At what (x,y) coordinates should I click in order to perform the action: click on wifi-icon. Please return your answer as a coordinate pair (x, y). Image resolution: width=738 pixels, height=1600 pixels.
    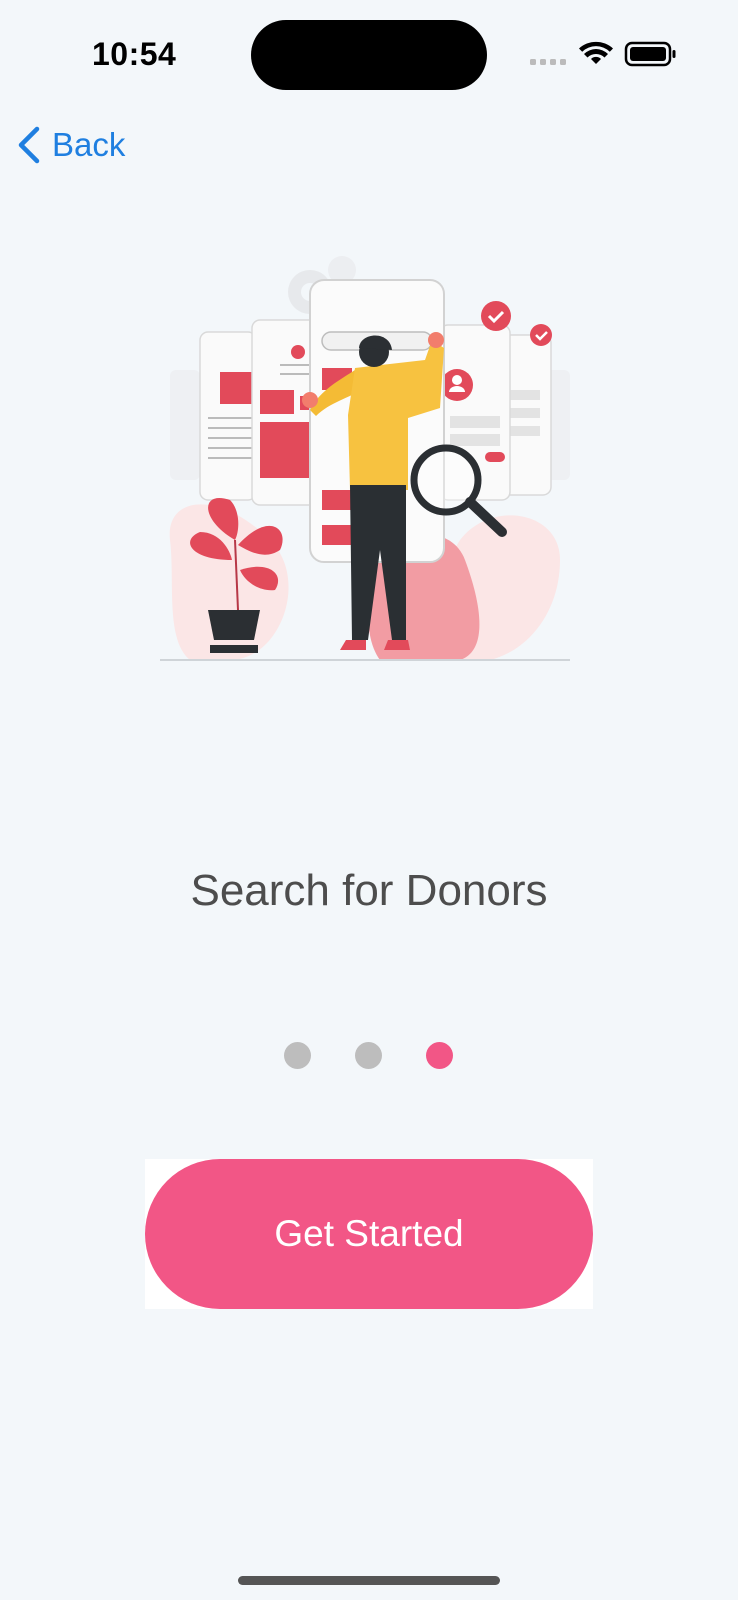
    Looking at the image, I should click on (596, 52).